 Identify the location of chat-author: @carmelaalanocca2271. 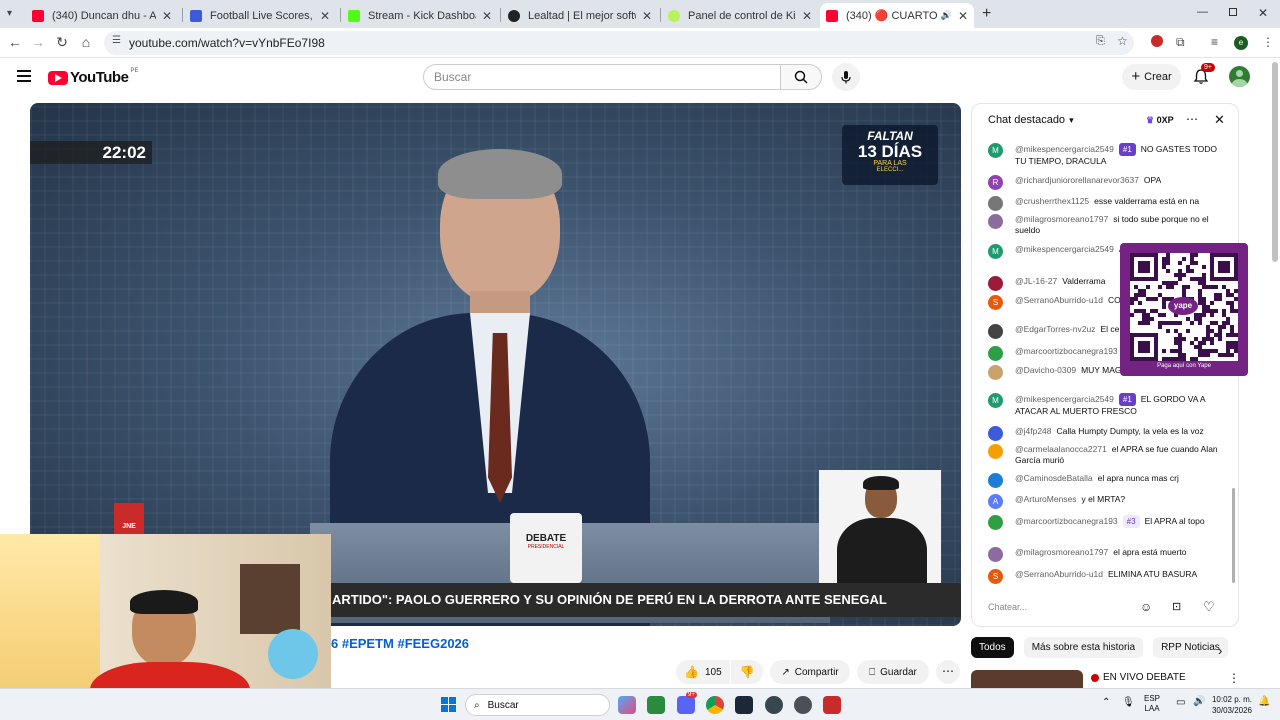
(1061, 449).